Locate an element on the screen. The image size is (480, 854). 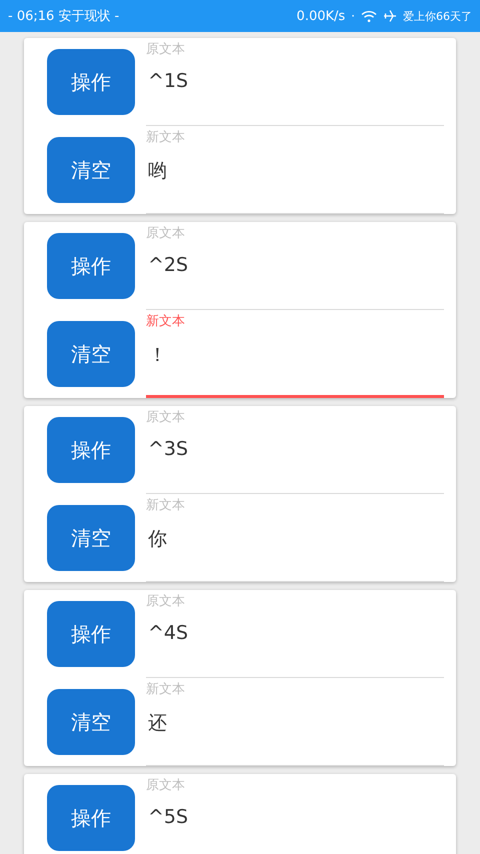
text-field: 原文本 ^3S is located at coordinates (295, 450).